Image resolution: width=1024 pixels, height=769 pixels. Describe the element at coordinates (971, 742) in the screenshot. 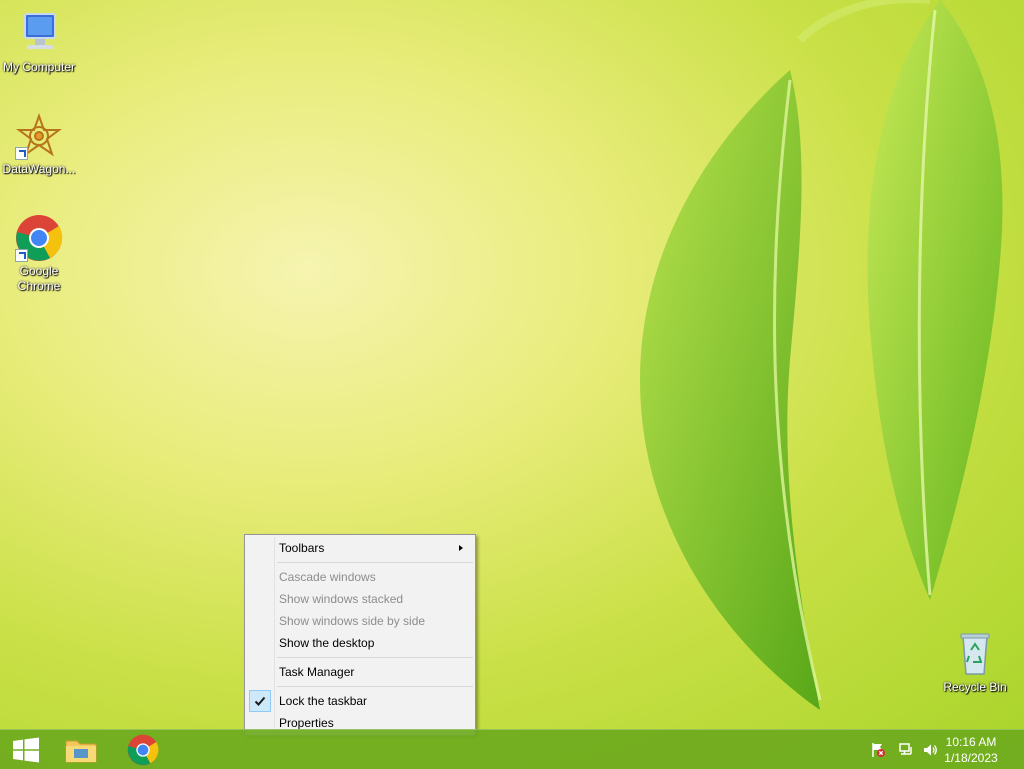

I see `clock-time: 10:16 AM` at that location.